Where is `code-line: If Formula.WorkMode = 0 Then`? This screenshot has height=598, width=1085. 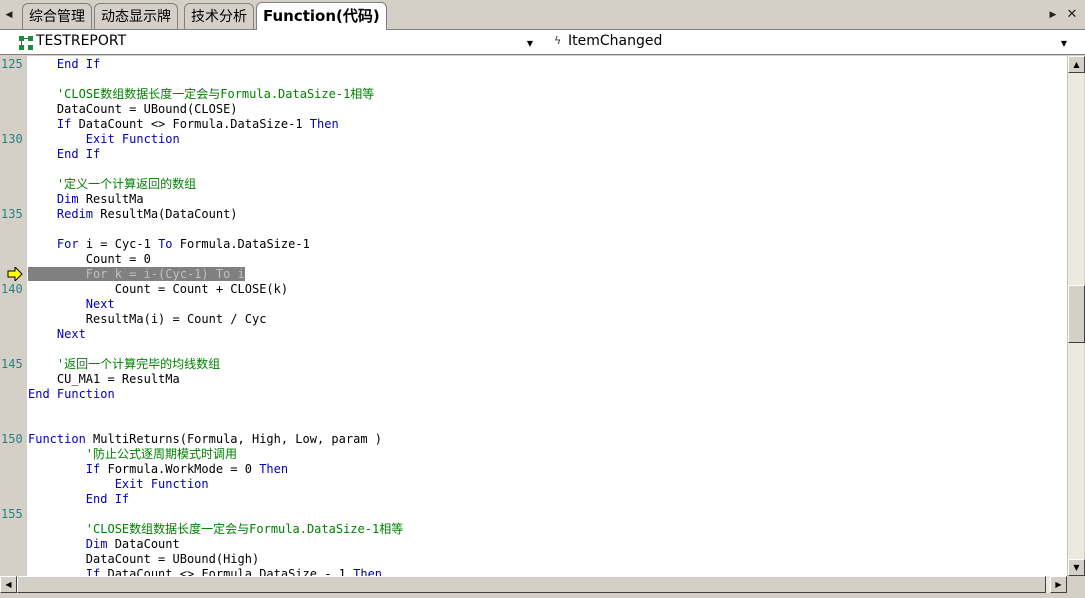 code-line: If Formula.WorkMode = 0 Then is located at coordinates (533, 469).